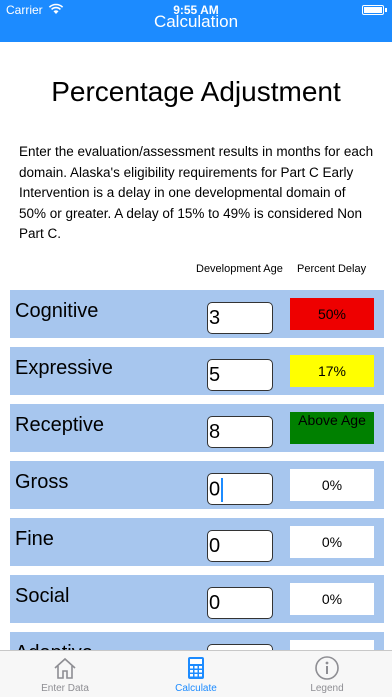 Image resolution: width=392 pixels, height=697 pixels. What do you see at coordinates (197, 542) in the screenshot?
I see `domain-row-fine: Fine 0 0%` at bounding box center [197, 542].